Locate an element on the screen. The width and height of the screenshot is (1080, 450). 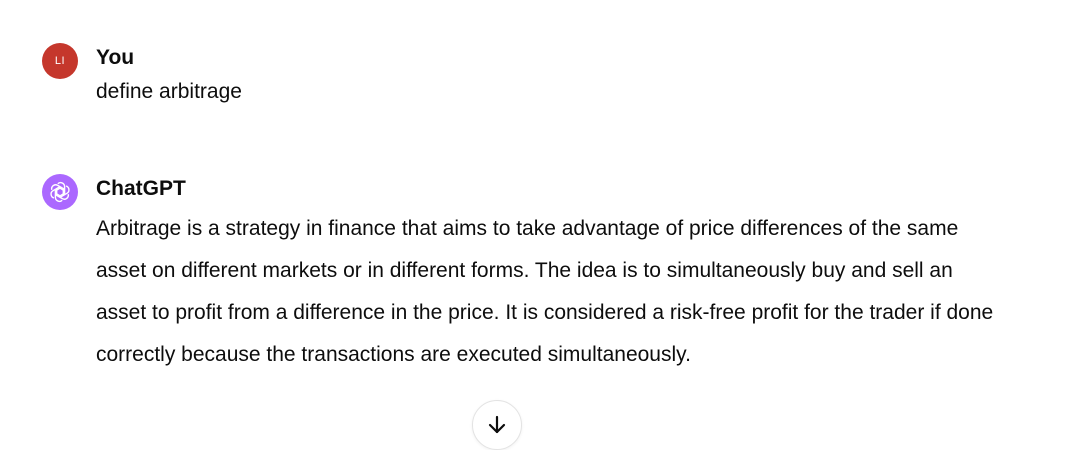
user-message-text: define arbitrage is located at coordinates (169, 91).